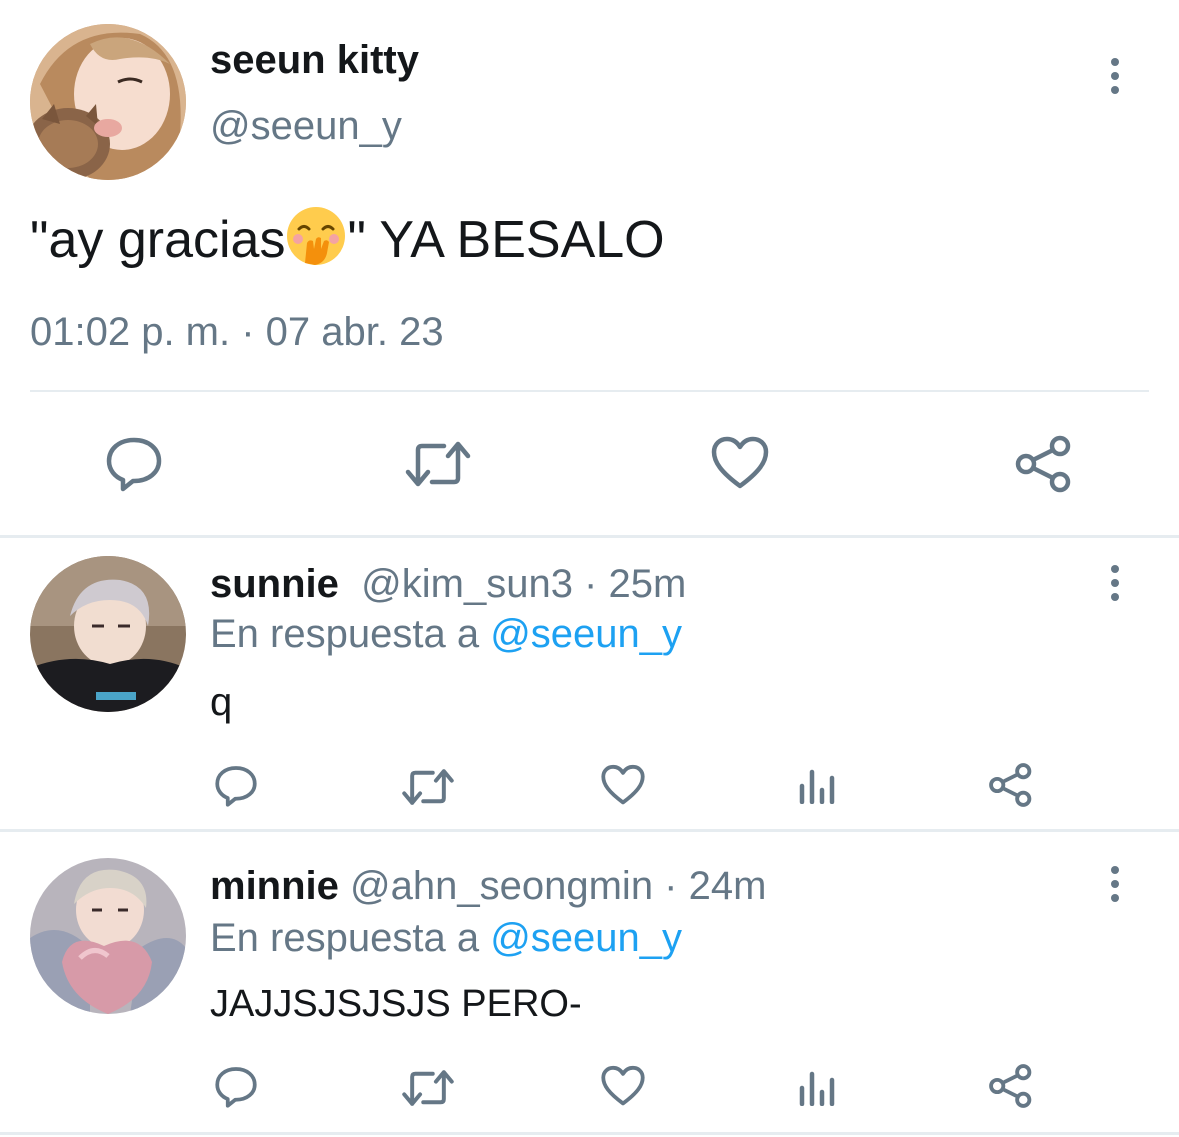  Describe the element at coordinates (506, 240) in the screenshot. I see `tweet-text-part: " YA BESALO` at that location.